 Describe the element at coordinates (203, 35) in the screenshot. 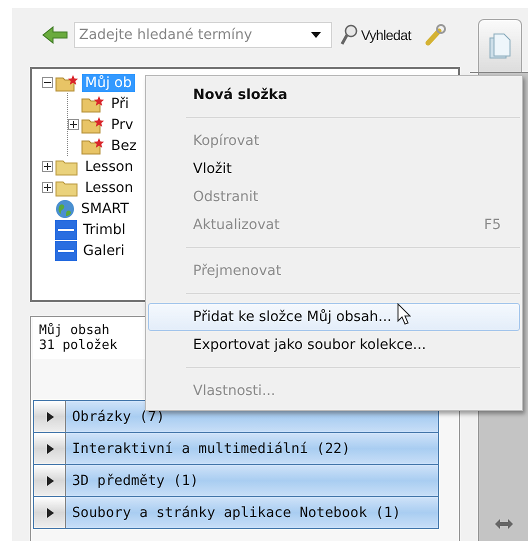

I see `search-field: Zadejte hledané termíny` at that location.